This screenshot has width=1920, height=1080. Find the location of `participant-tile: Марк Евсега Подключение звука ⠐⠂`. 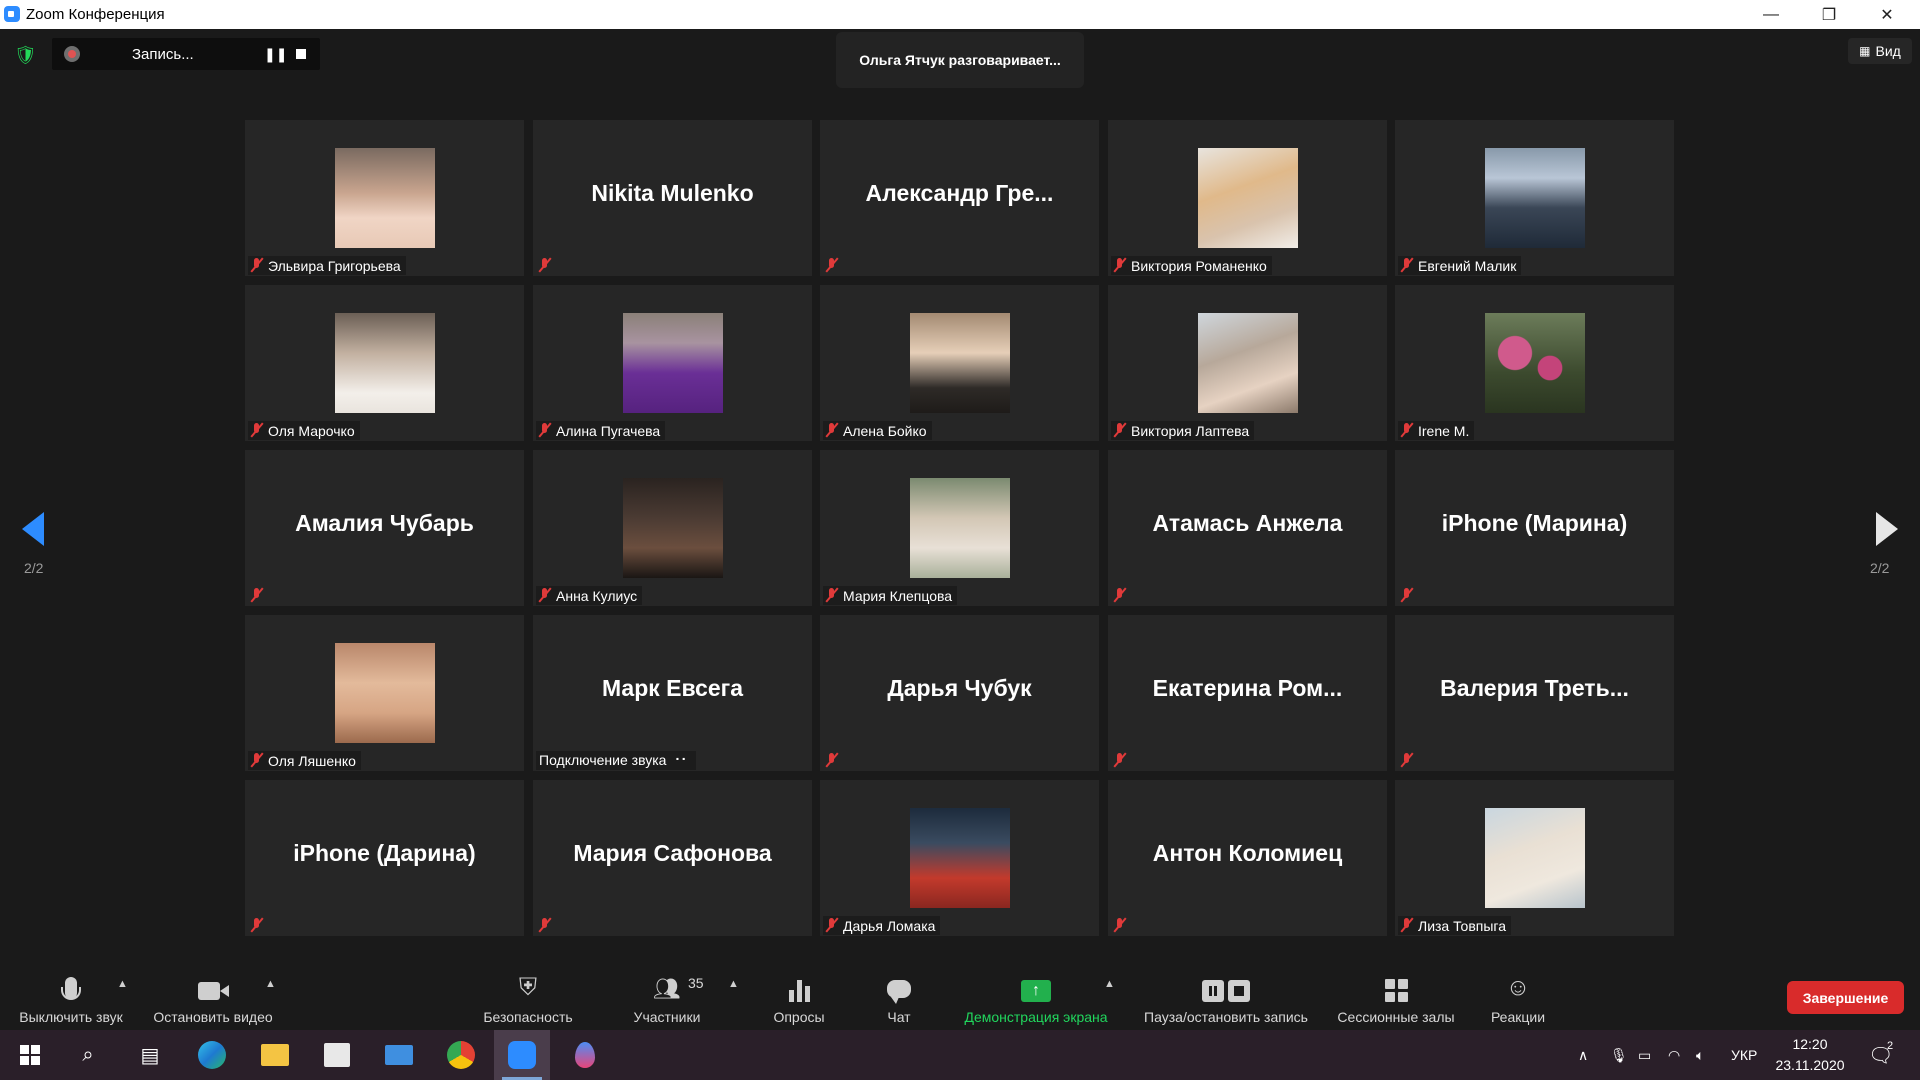

participant-tile: Марк Евсега Подключение звука ⠐⠂ is located at coordinates (672, 693).